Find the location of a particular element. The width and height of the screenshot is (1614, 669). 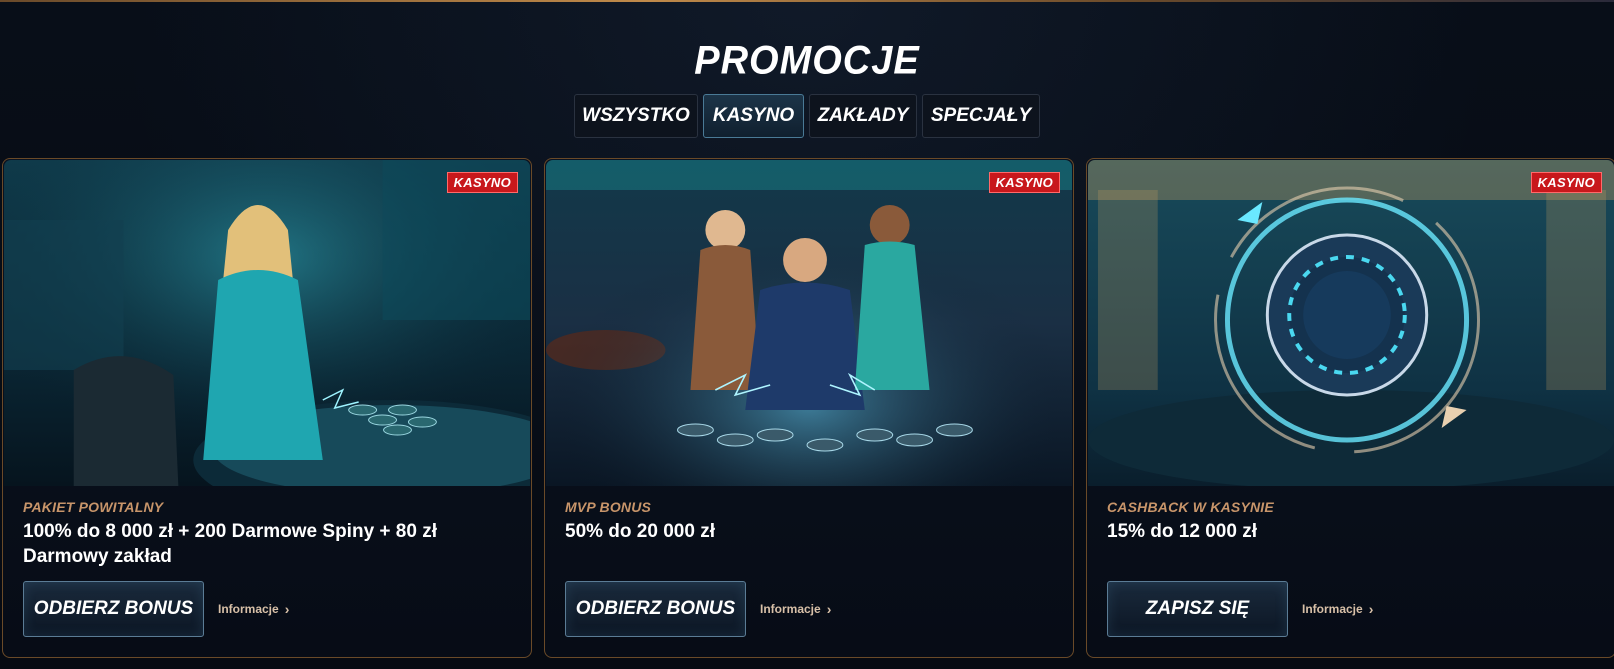

card-body: MVP BONUS 50% do 20 000 zł is located at coordinates (809, 521).